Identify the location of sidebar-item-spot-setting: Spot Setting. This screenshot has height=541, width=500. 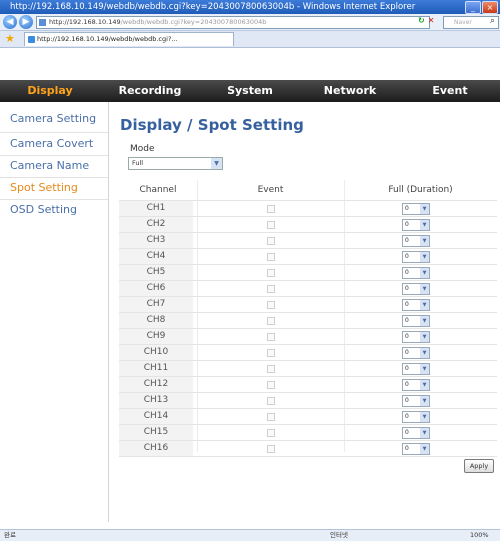
(44, 187).